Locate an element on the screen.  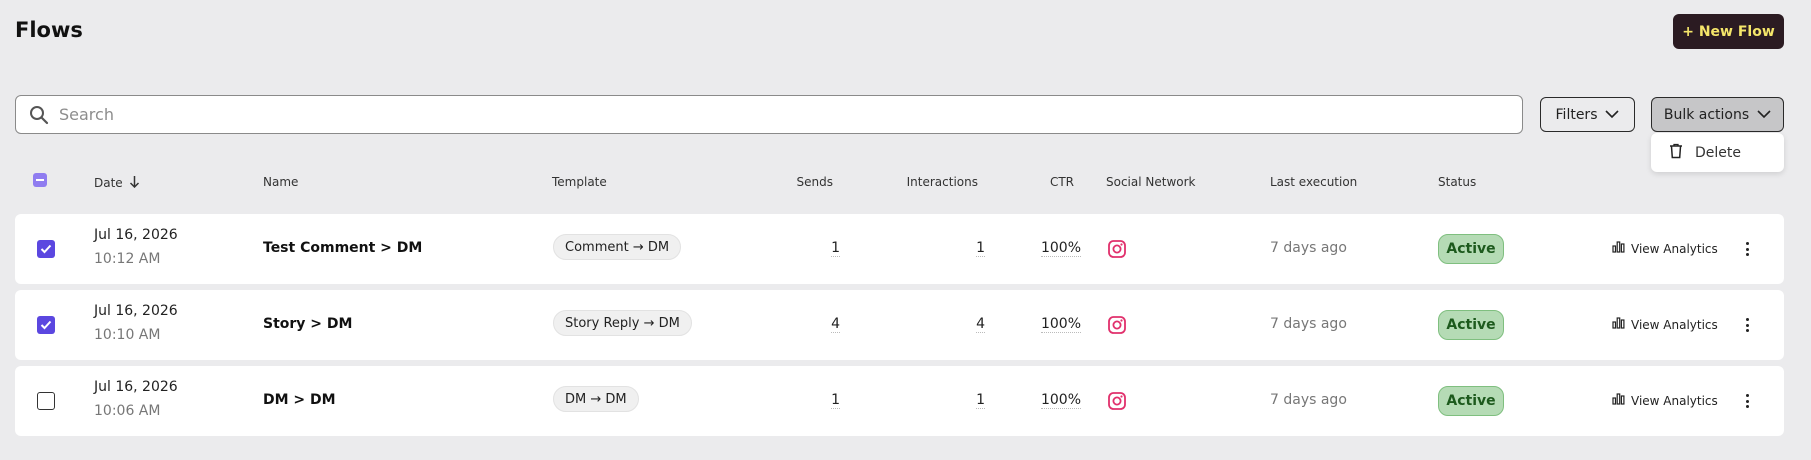
date-column-header: Date is located at coordinates (117, 183).